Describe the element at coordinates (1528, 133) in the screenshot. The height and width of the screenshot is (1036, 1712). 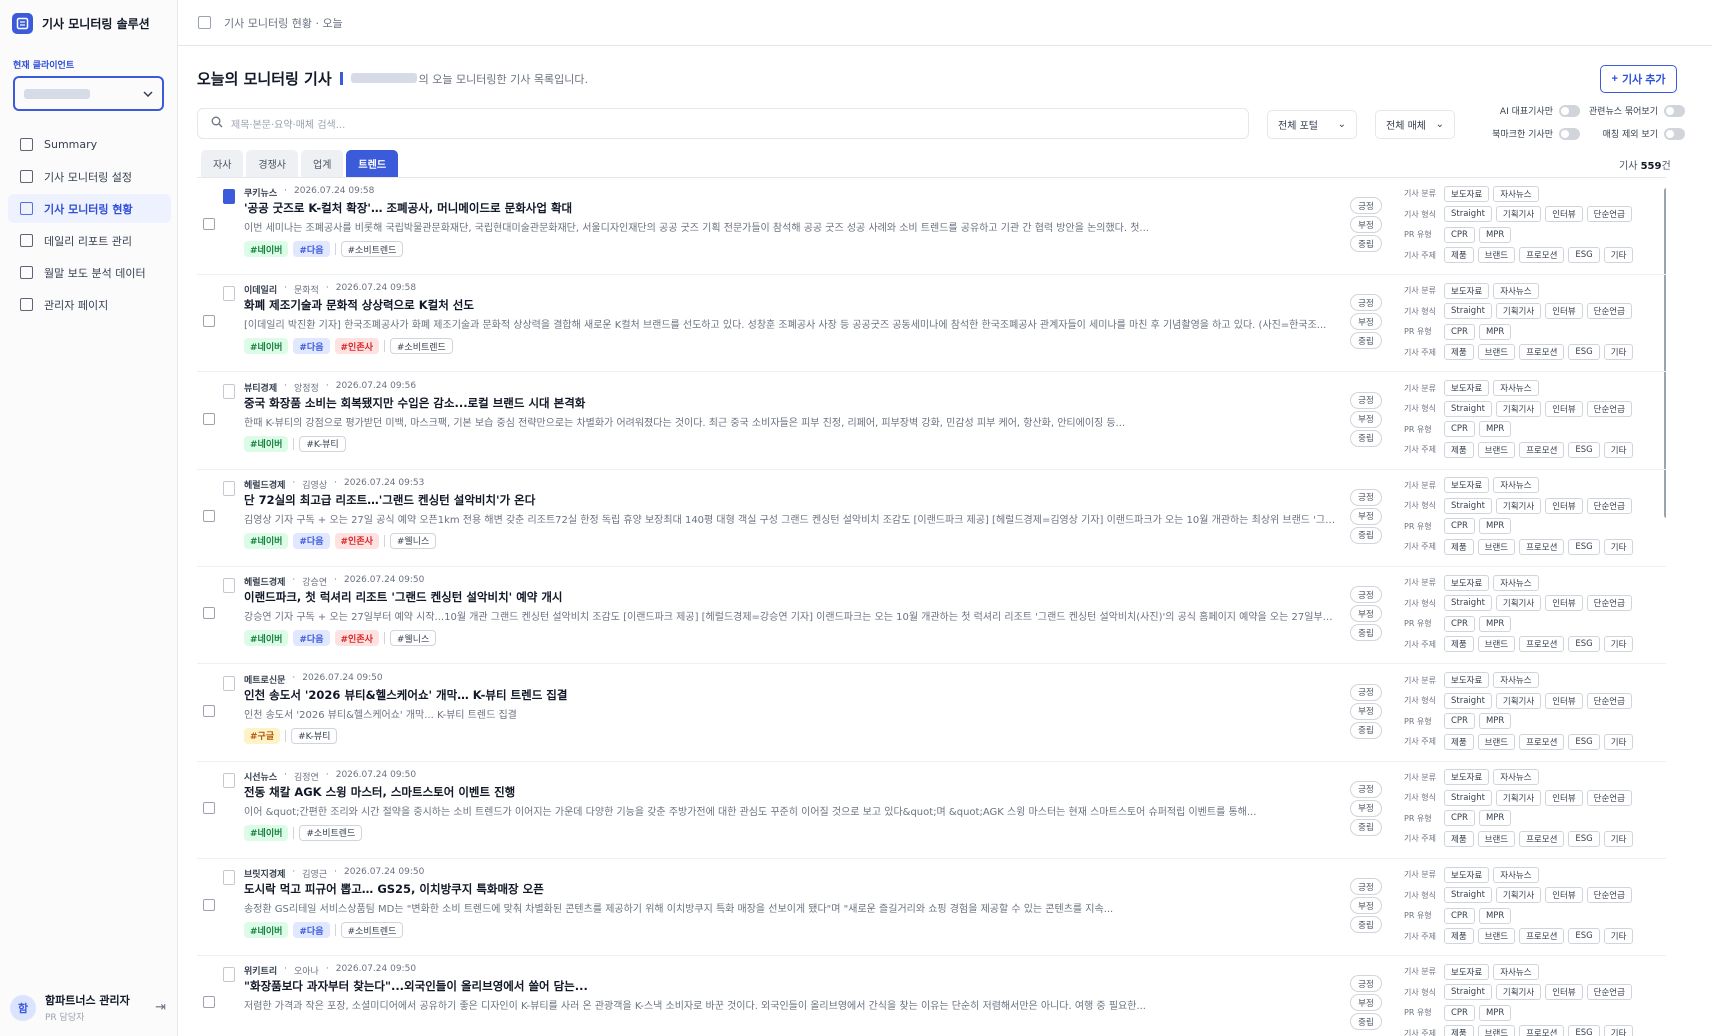
I see `toggle-2: 북마크한 기사만` at that location.